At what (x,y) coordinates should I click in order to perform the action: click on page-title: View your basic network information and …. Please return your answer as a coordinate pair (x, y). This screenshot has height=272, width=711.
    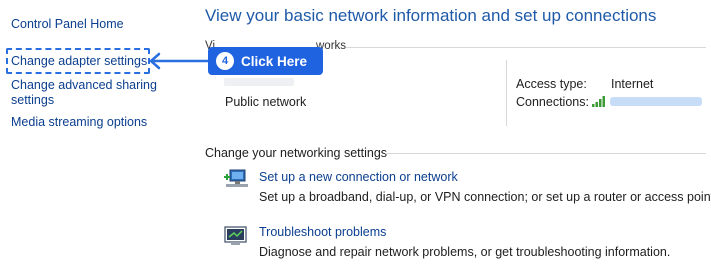
    Looking at the image, I should click on (431, 15).